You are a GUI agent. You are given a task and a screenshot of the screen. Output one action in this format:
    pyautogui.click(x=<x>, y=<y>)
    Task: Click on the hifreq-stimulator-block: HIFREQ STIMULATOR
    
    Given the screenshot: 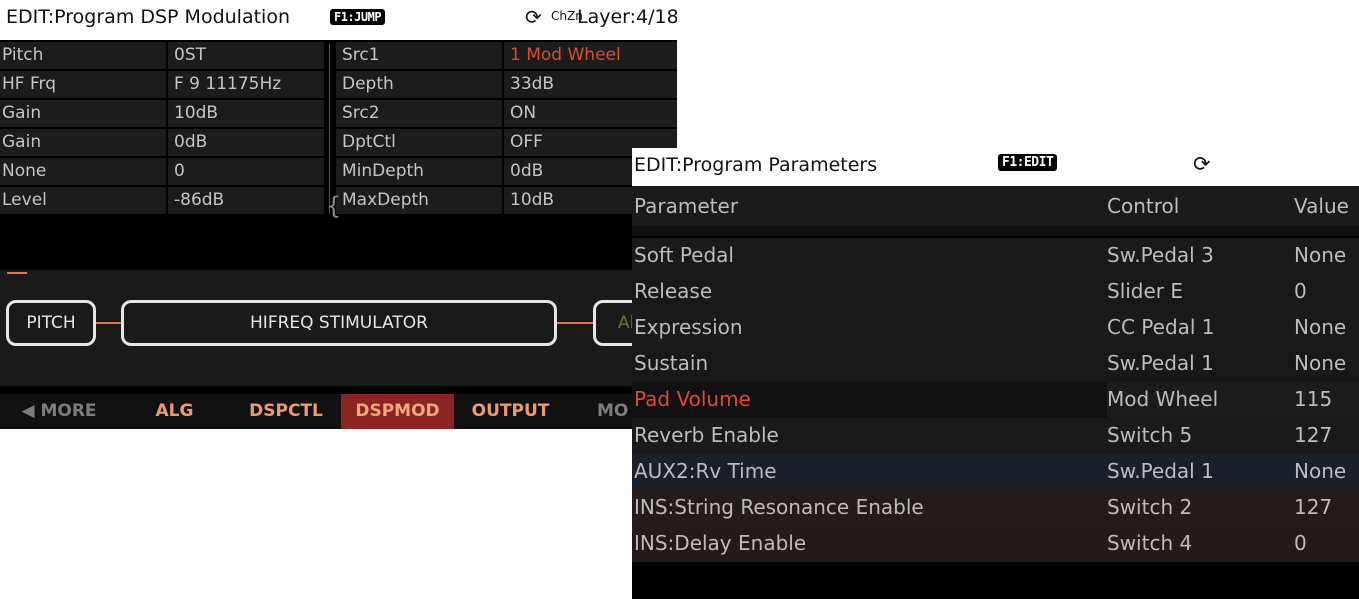 What is the action you would take?
    pyautogui.click(x=339, y=323)
    